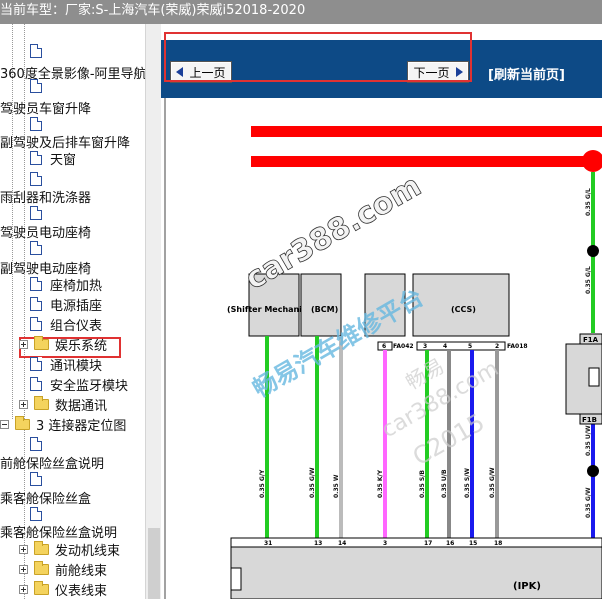 Image resolution: width=602 pixels, height=599 pixels. I want to click on fuse-label: F1A, so click(591, 340).